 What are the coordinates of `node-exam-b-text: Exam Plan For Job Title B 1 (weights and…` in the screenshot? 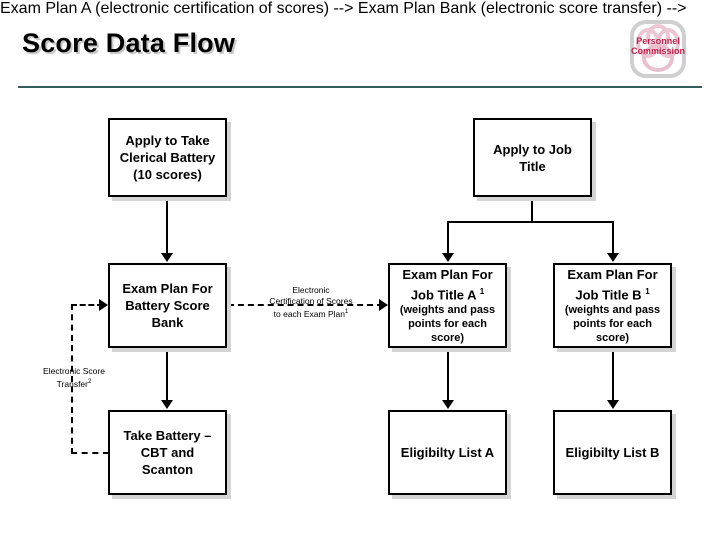 It's located at (612, 305).